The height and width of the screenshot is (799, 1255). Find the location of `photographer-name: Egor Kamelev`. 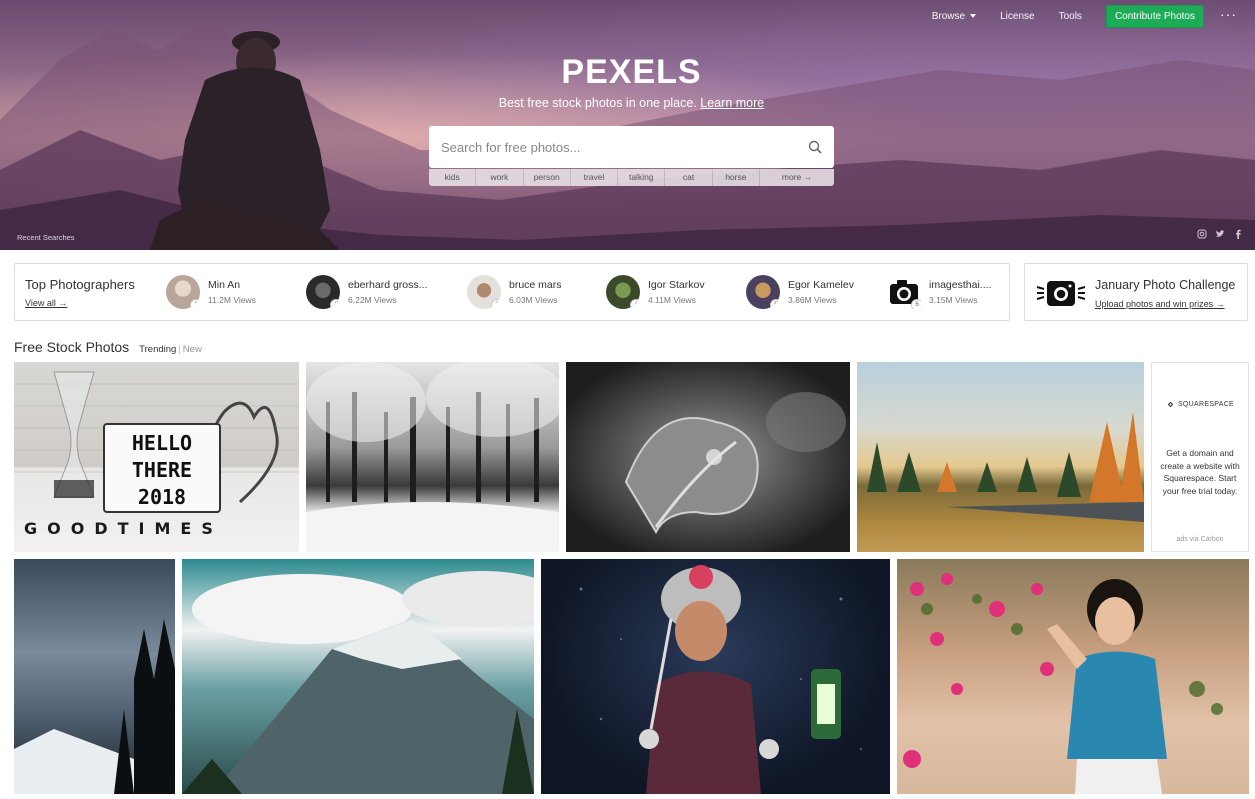

photographer-name: Egor Kamelev is located at coordinates (821, 285).